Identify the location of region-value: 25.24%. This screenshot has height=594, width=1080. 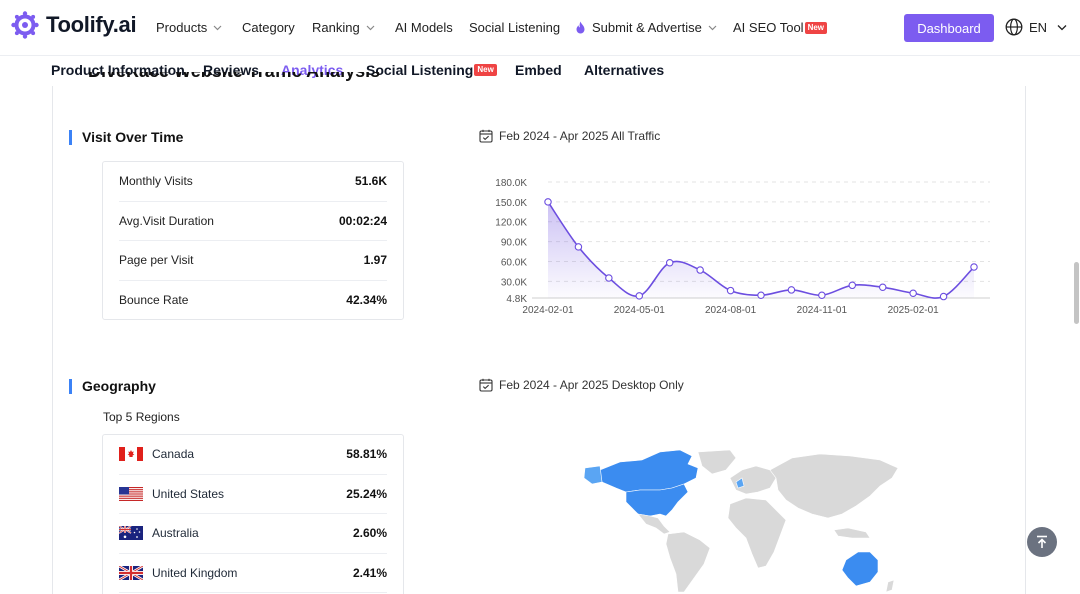
(366, 493).